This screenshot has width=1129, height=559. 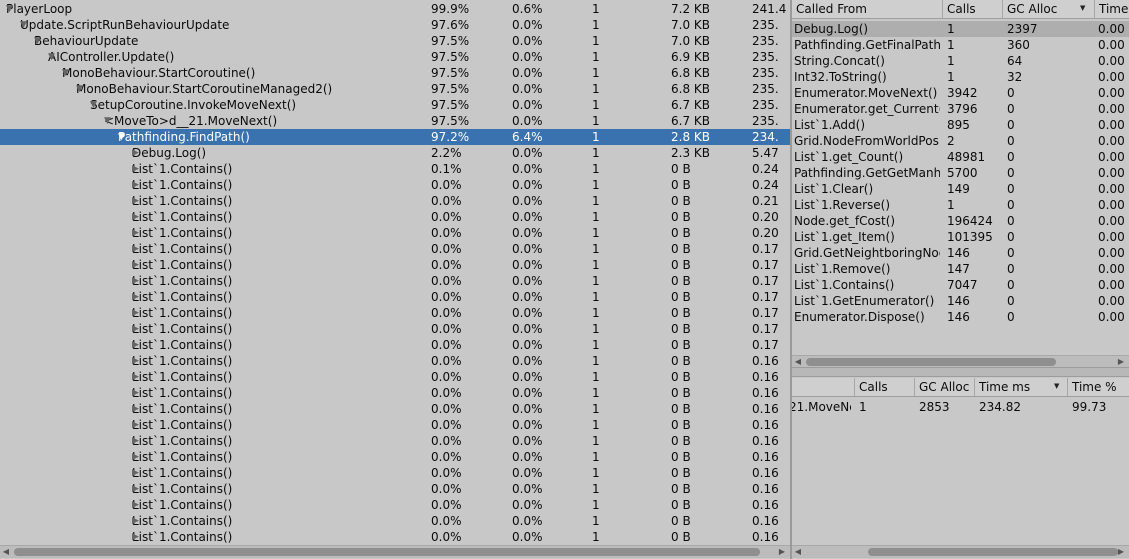 I want to click on called-from-row: Enumerator.Dispose() 146 0 0.00, so click(x=960, y=317).